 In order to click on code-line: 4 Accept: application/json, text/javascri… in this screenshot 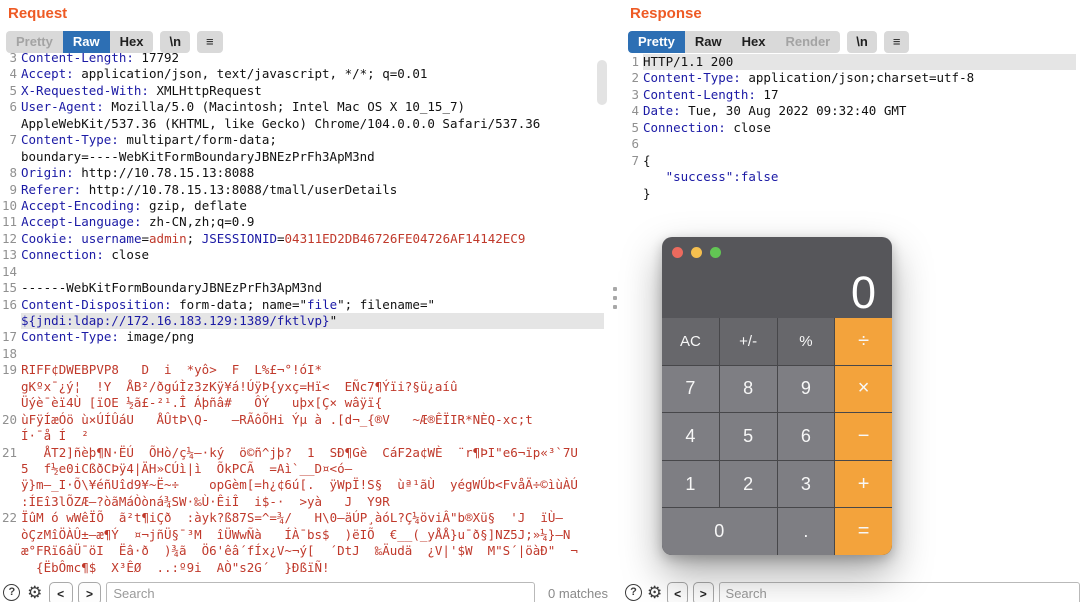, I will do `click(303, 74)`.